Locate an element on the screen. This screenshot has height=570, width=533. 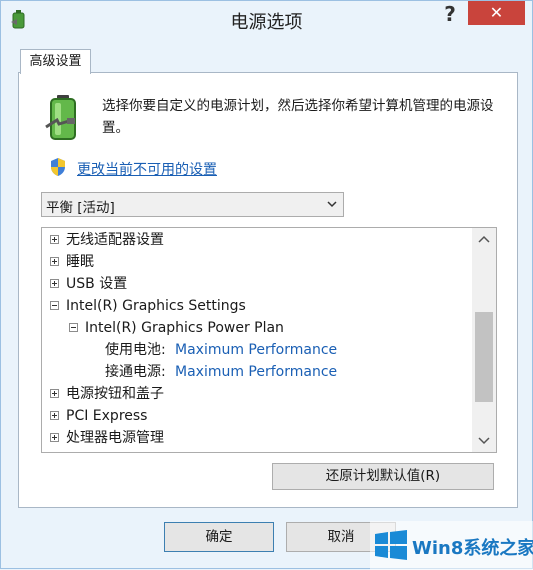
tree-item-label: Intel(R) Graphics Power Plan is located at coordinates (184, 328).